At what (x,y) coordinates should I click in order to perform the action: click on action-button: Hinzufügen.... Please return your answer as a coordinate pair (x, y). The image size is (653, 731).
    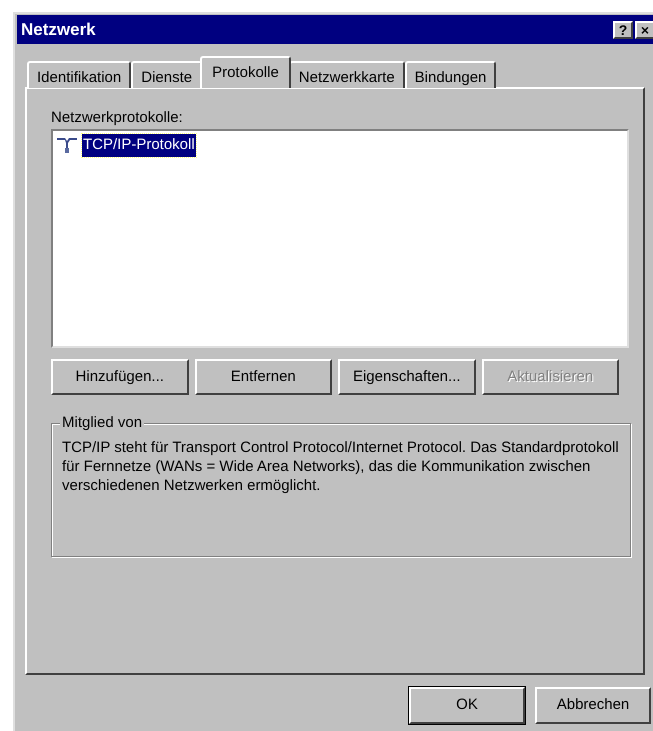
    Looking at the image, I should click on (119, 377).